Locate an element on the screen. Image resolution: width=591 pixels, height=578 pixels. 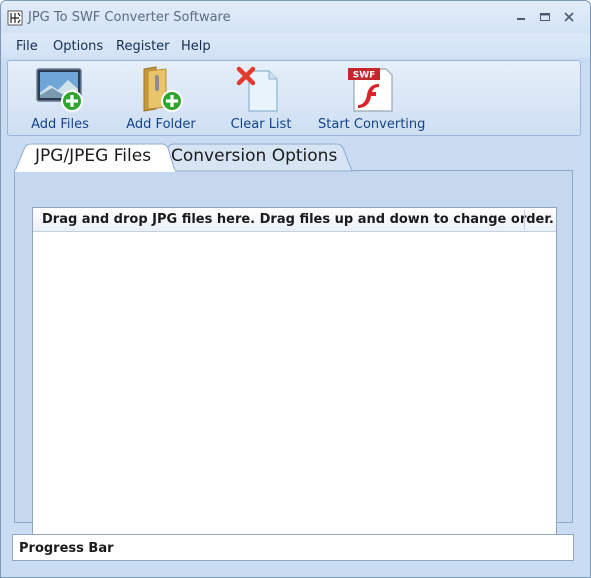
tab-conversion-options-label: Conversion Options is located at coordinates (254, 156).